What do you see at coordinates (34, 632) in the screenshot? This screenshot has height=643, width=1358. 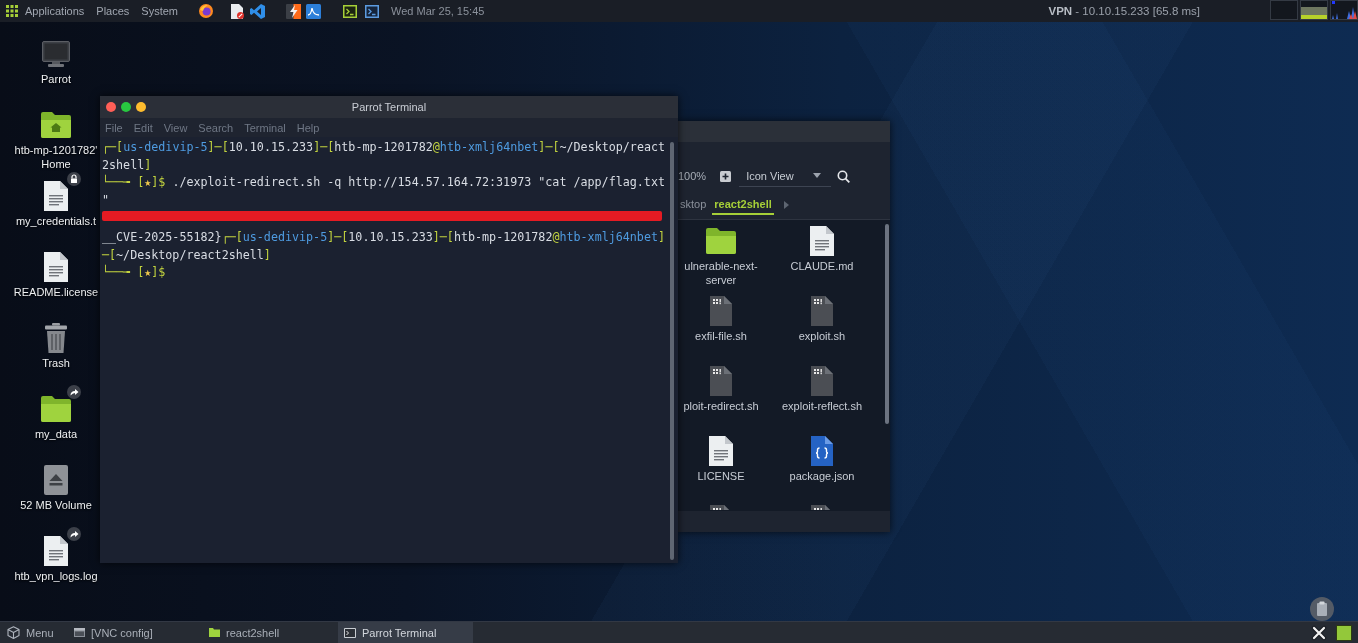 I see `menu-button: Menu` at bounding box center [34, 632].